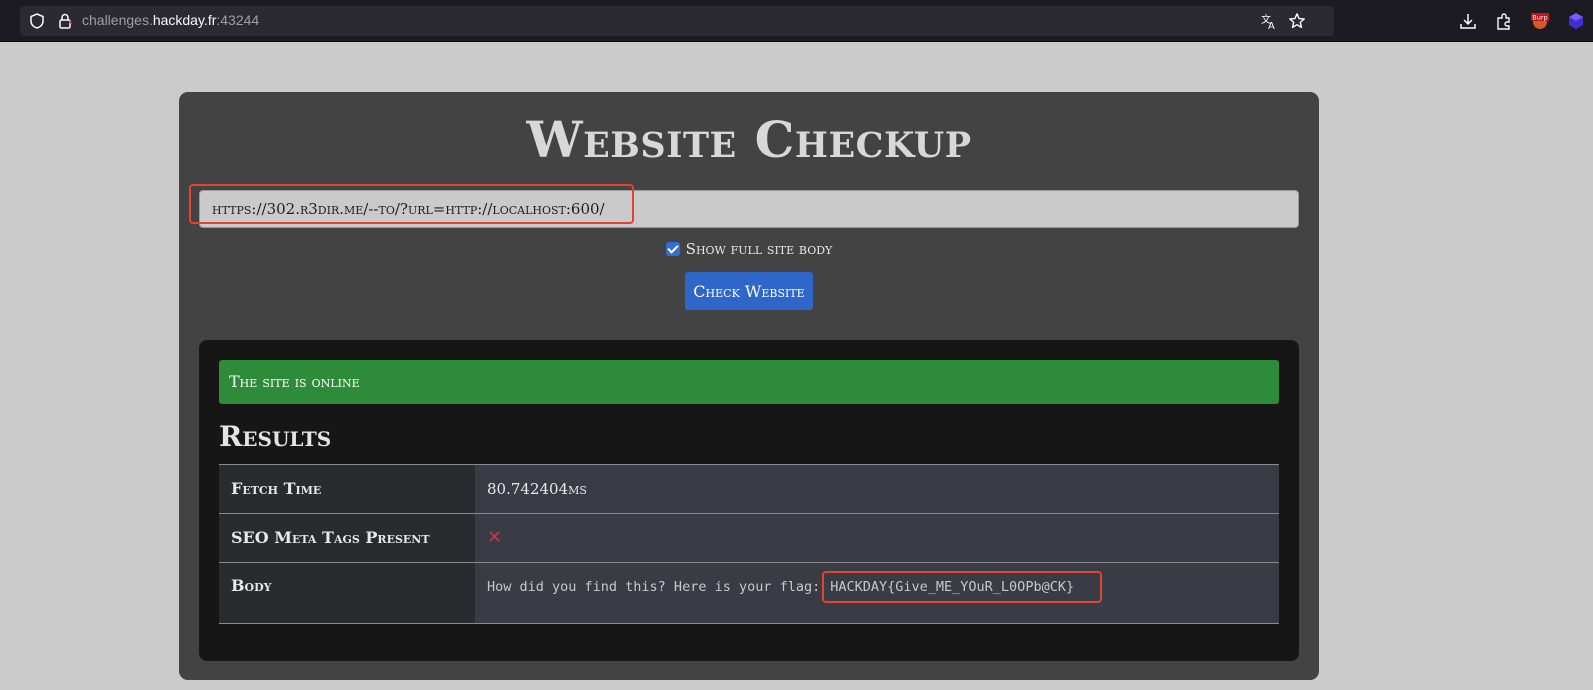  I want to click on row-value-seo: ✕, so click(877, 538).